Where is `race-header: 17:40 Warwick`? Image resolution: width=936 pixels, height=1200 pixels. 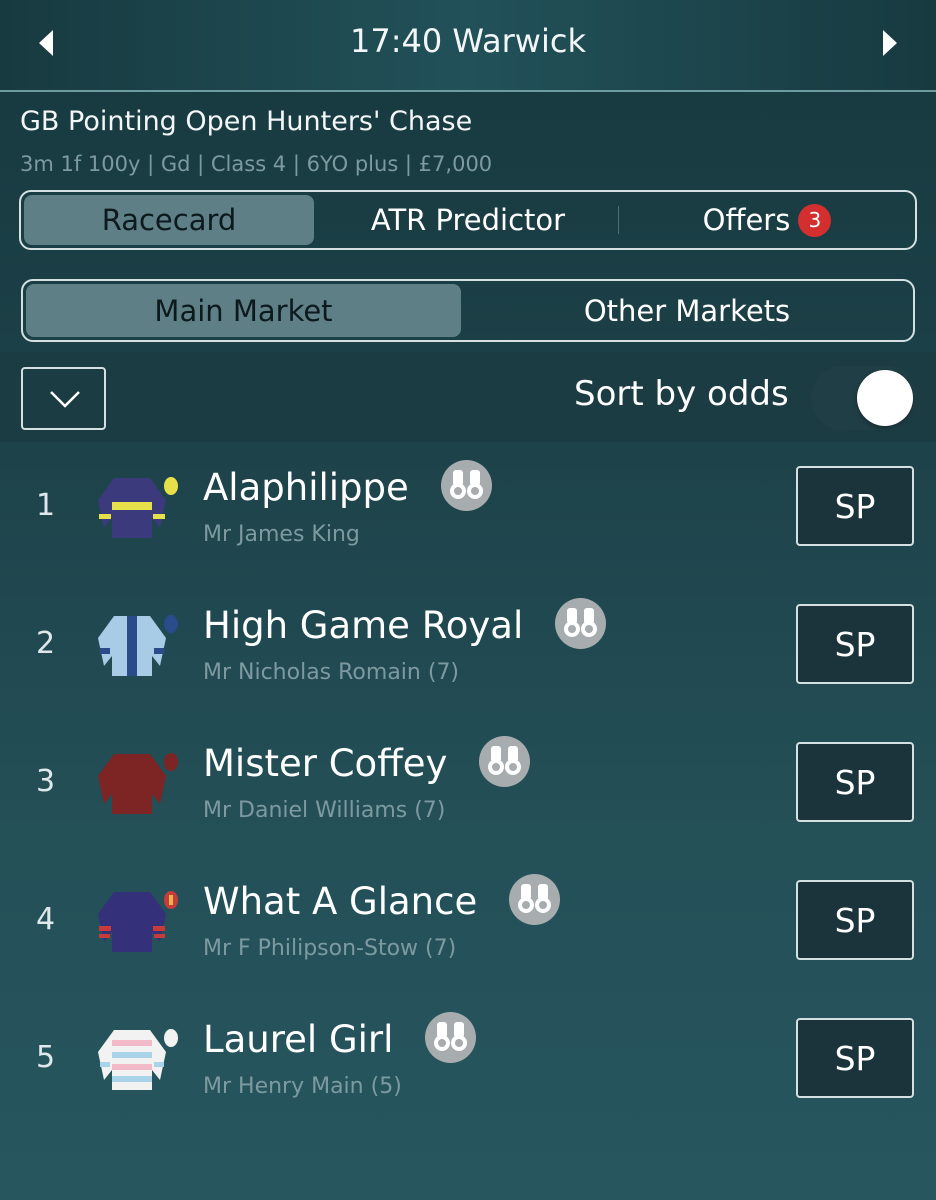 race-header: 17:40 Warwick is located at coordinates (468, 46).